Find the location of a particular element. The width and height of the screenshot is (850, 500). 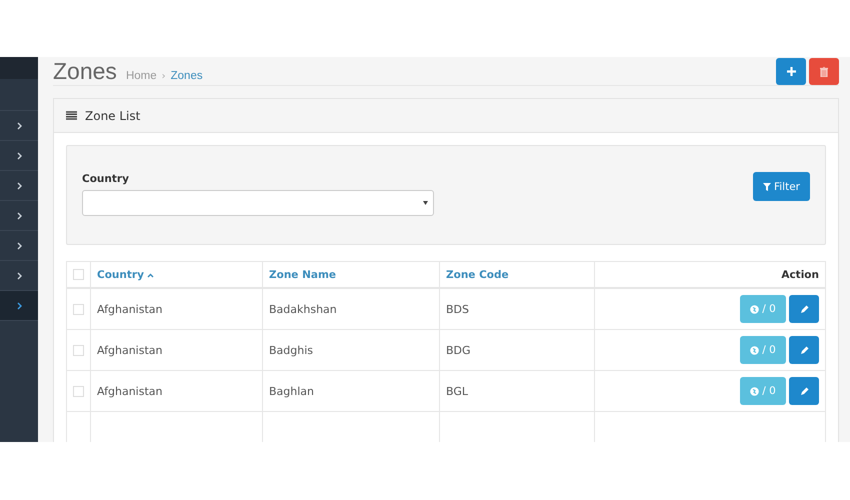

filter-button: Filter is located at coordinates (781, 186).